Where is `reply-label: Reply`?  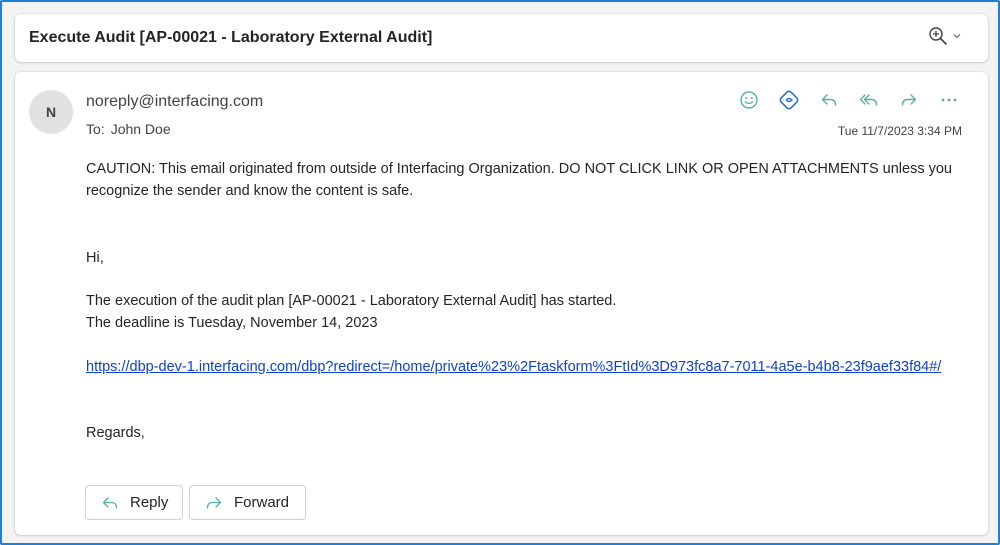
reply-label: Reply is located at coordinates (149, 502).